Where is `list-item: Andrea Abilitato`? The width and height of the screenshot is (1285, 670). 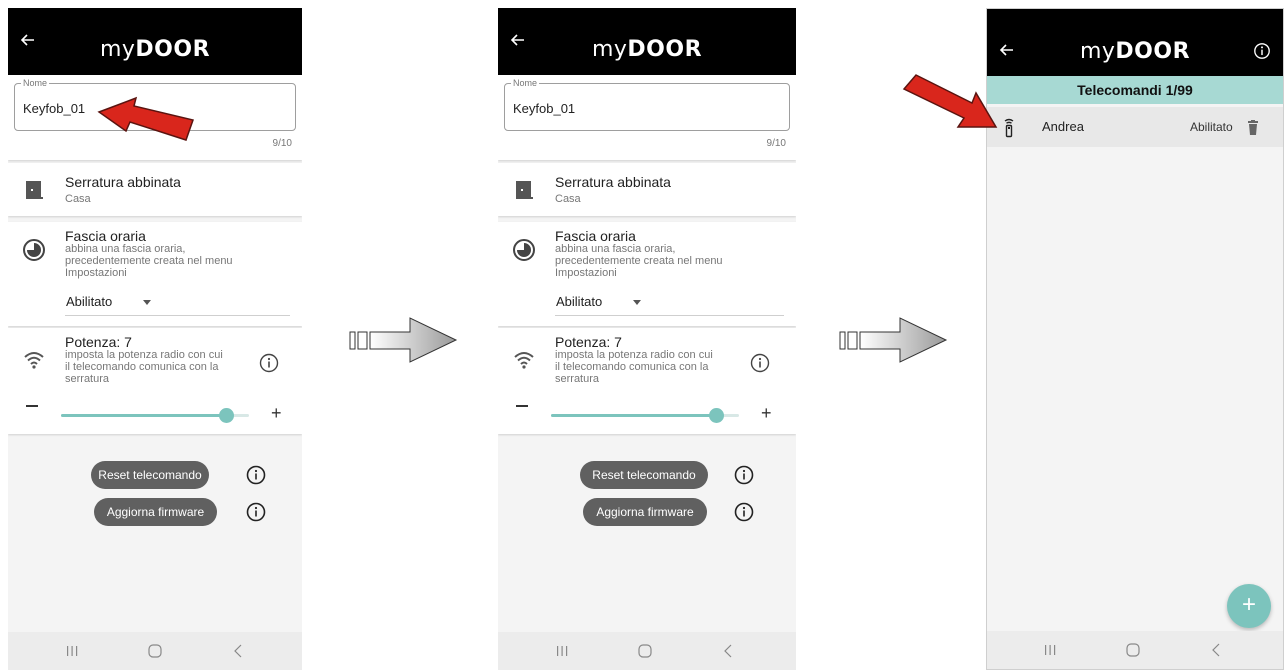 list-item: Andrea Abilitato is located at coordinates (1135, 127).